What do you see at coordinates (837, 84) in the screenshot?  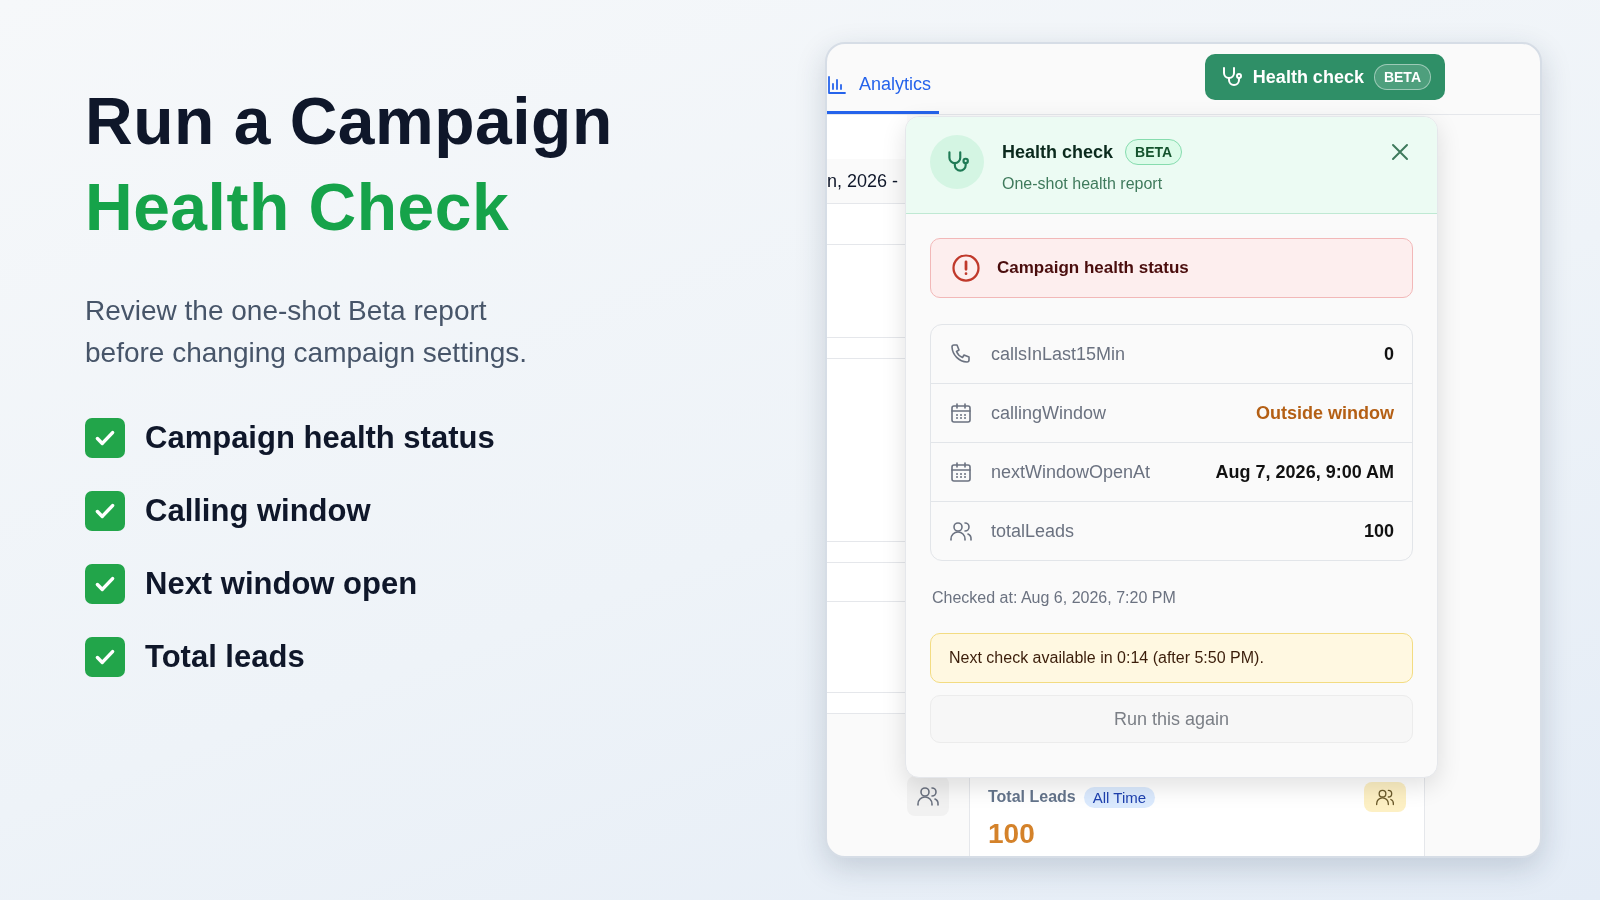 I see `bar-chart-icon` at bounding box center [837, 84].